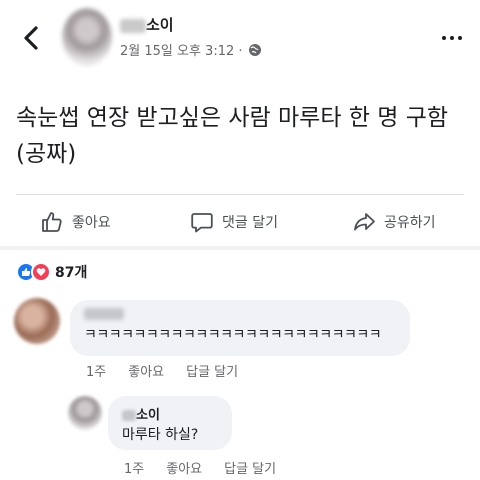 Image resolution: width=480 pixels, height=480 pixels. Describe the element at coordinates (233, 335) in the screenshot. I see `comment-text: ㅋㅋㅋㅋㅋㅋㅋㅋㅋㅋㅋㅋㅋㅋㅋㅋㅋㅋㅋㅋㅋㅋㅋㅋ` at that location.